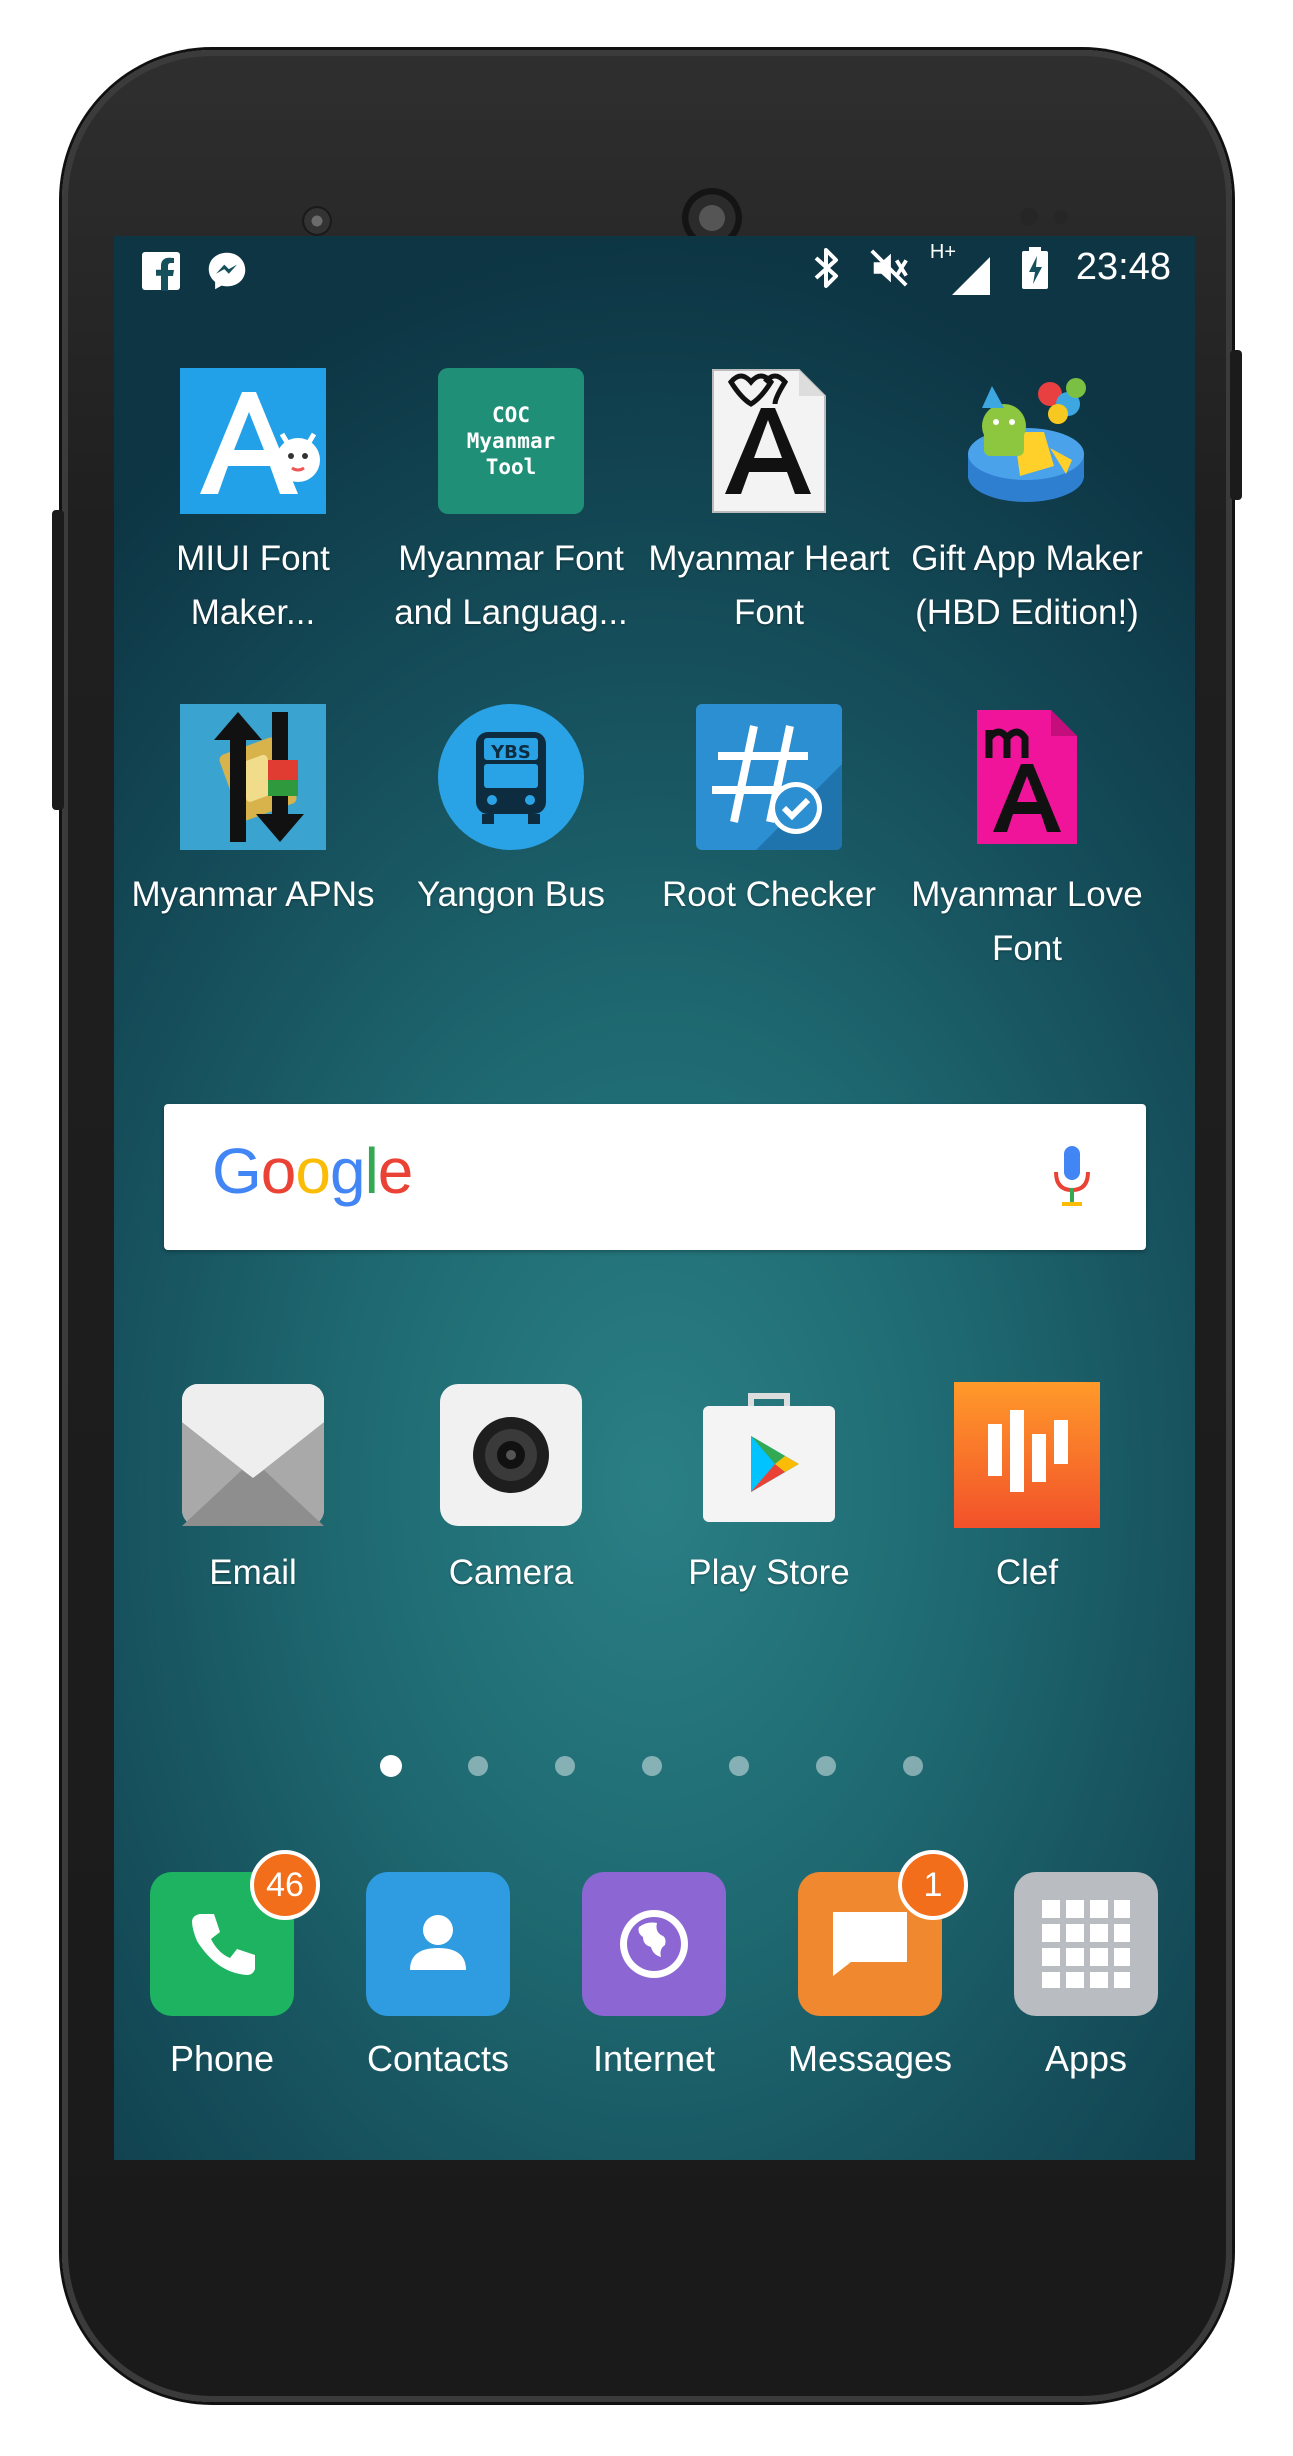 The height and width of the screenshot is (2456, 1293). I want to click on love-font-icon, so click(1027, 777).